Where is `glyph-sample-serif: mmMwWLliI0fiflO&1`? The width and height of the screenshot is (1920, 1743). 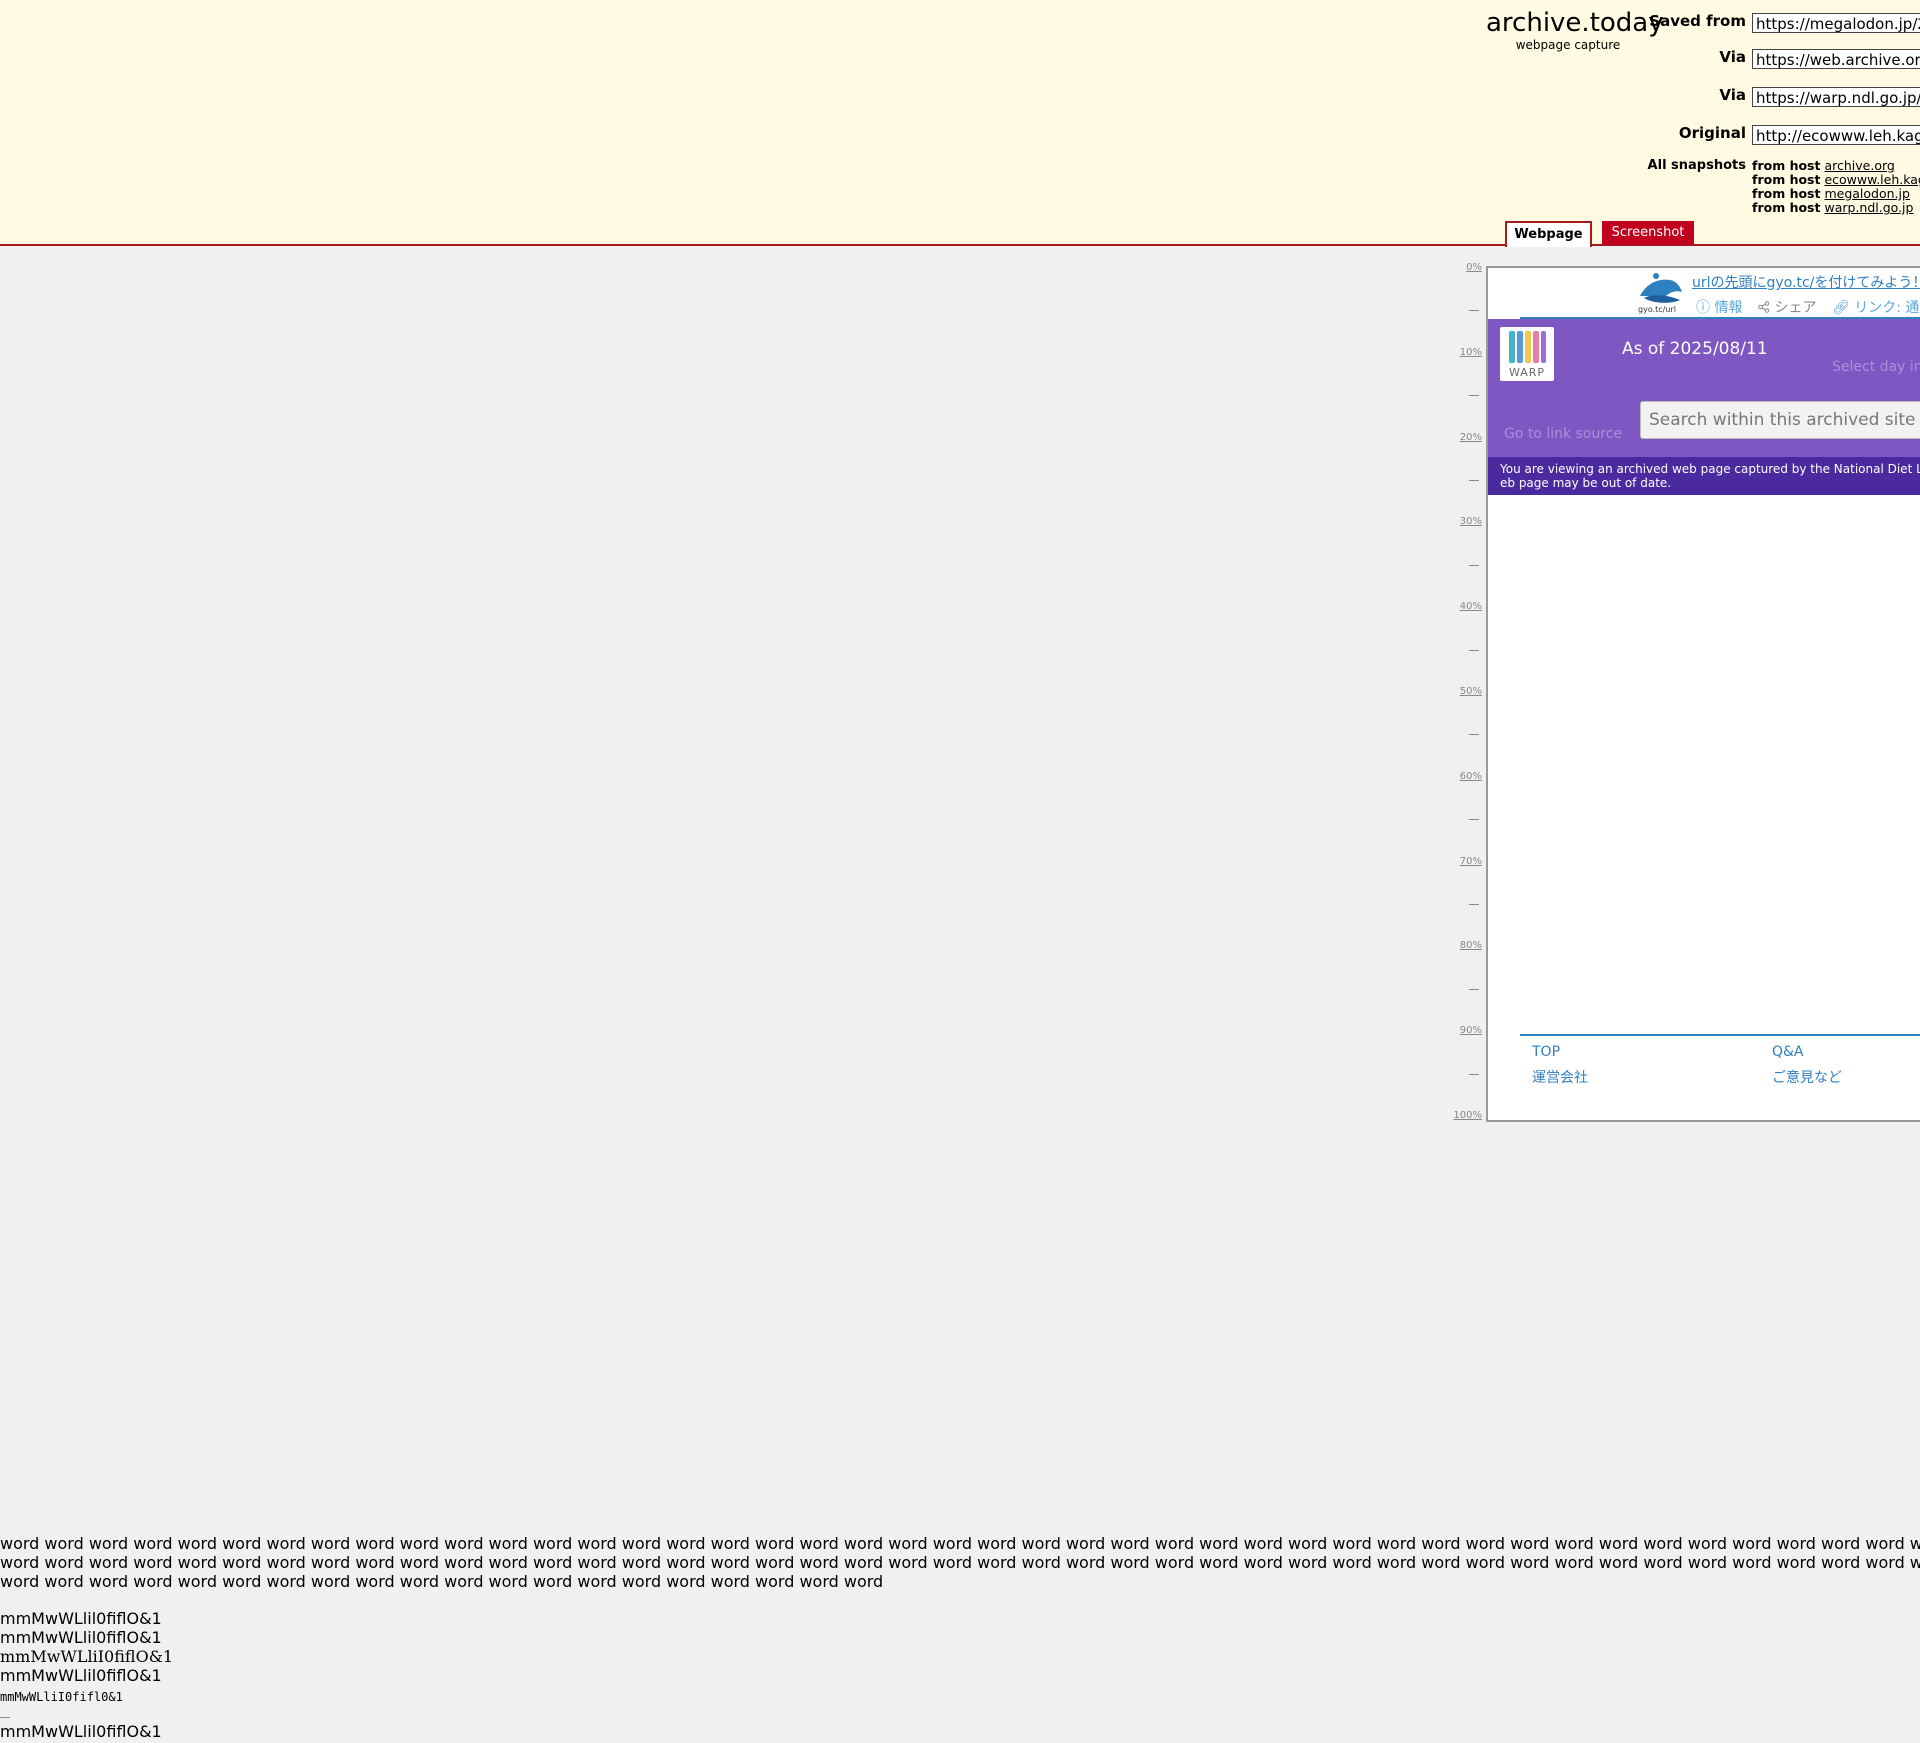 glyph-sample-serif: mmMwWLliI0fiflO&1 is located at coordinates (87, 1656).